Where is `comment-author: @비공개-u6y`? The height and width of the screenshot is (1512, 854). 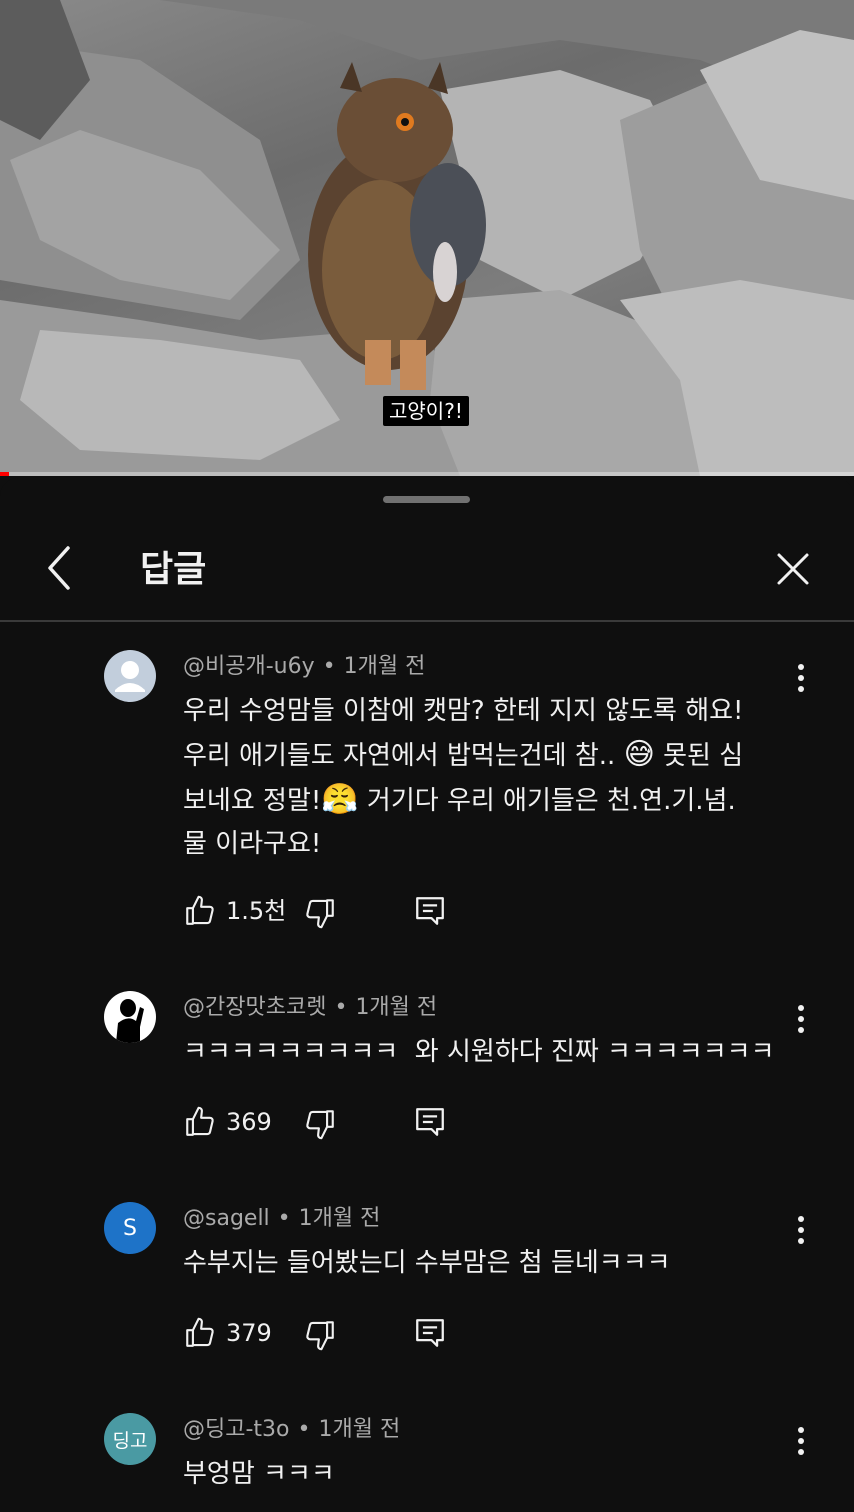 comment-author: @비공개-u6y is located at coordinates (249, 666).